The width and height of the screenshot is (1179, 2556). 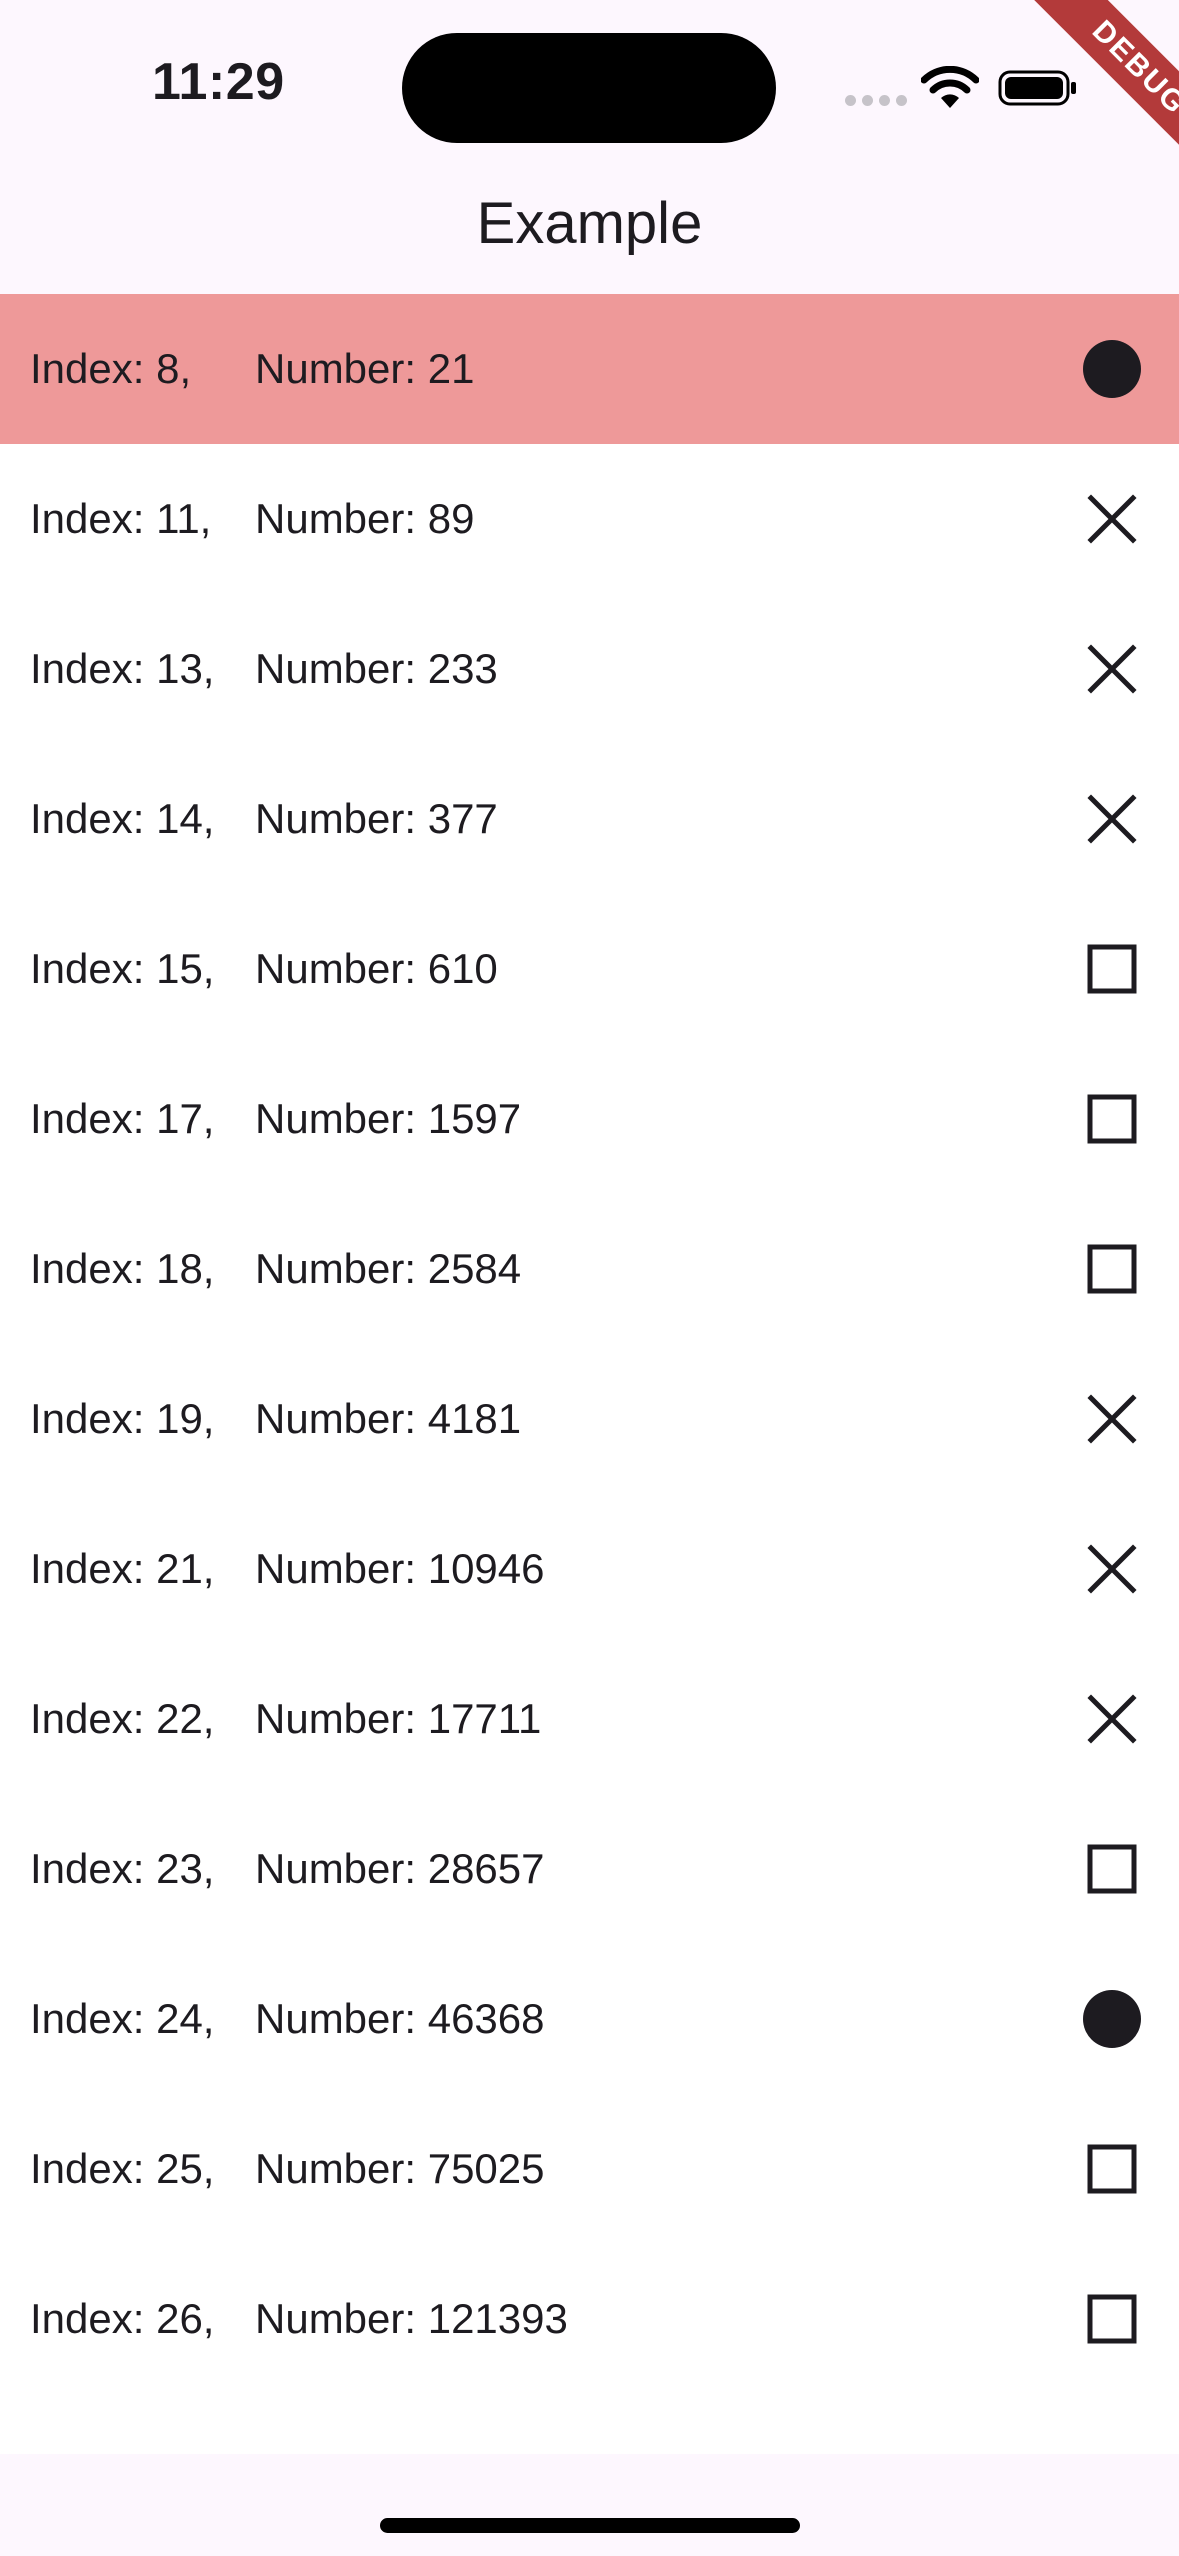 I want to click on list-item-label: Index: 22, Number: 17711, so click(x=285, y=1719).